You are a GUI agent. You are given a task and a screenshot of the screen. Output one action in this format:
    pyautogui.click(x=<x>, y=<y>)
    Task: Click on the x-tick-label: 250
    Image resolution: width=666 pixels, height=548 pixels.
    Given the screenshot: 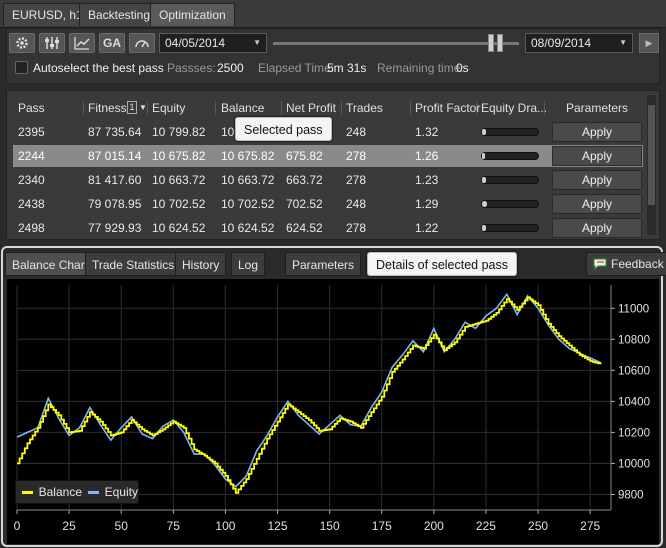 What is the action you would take?
    pyautogui.click(x=538, y=526)
    